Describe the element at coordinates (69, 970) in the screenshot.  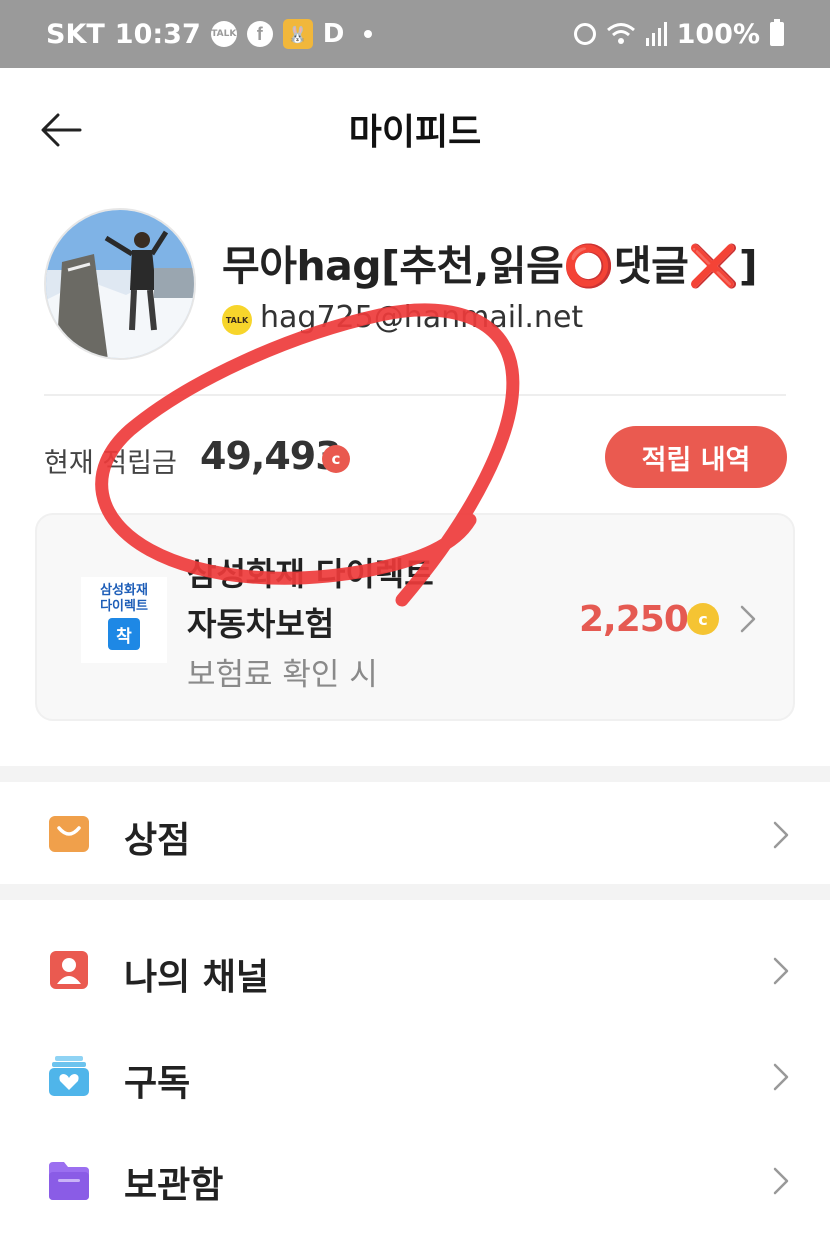
I see `person-icon` at that location.